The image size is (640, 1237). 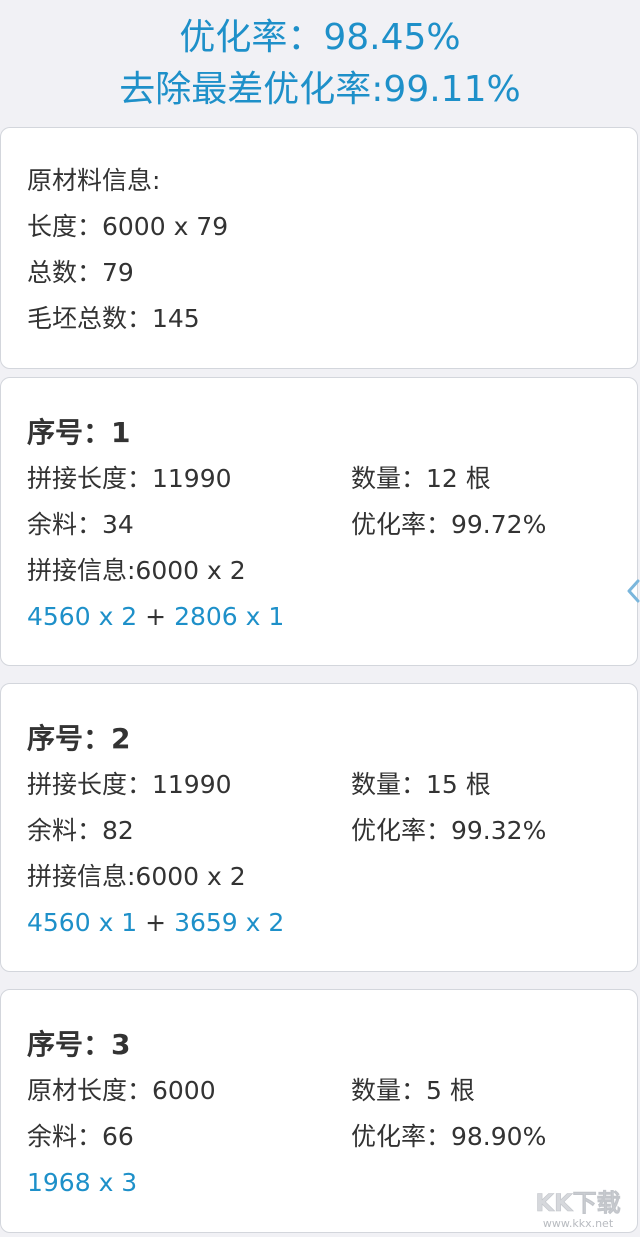 I want to click on raw-material-title: 原材料信息:, so click(x=94, y=180).